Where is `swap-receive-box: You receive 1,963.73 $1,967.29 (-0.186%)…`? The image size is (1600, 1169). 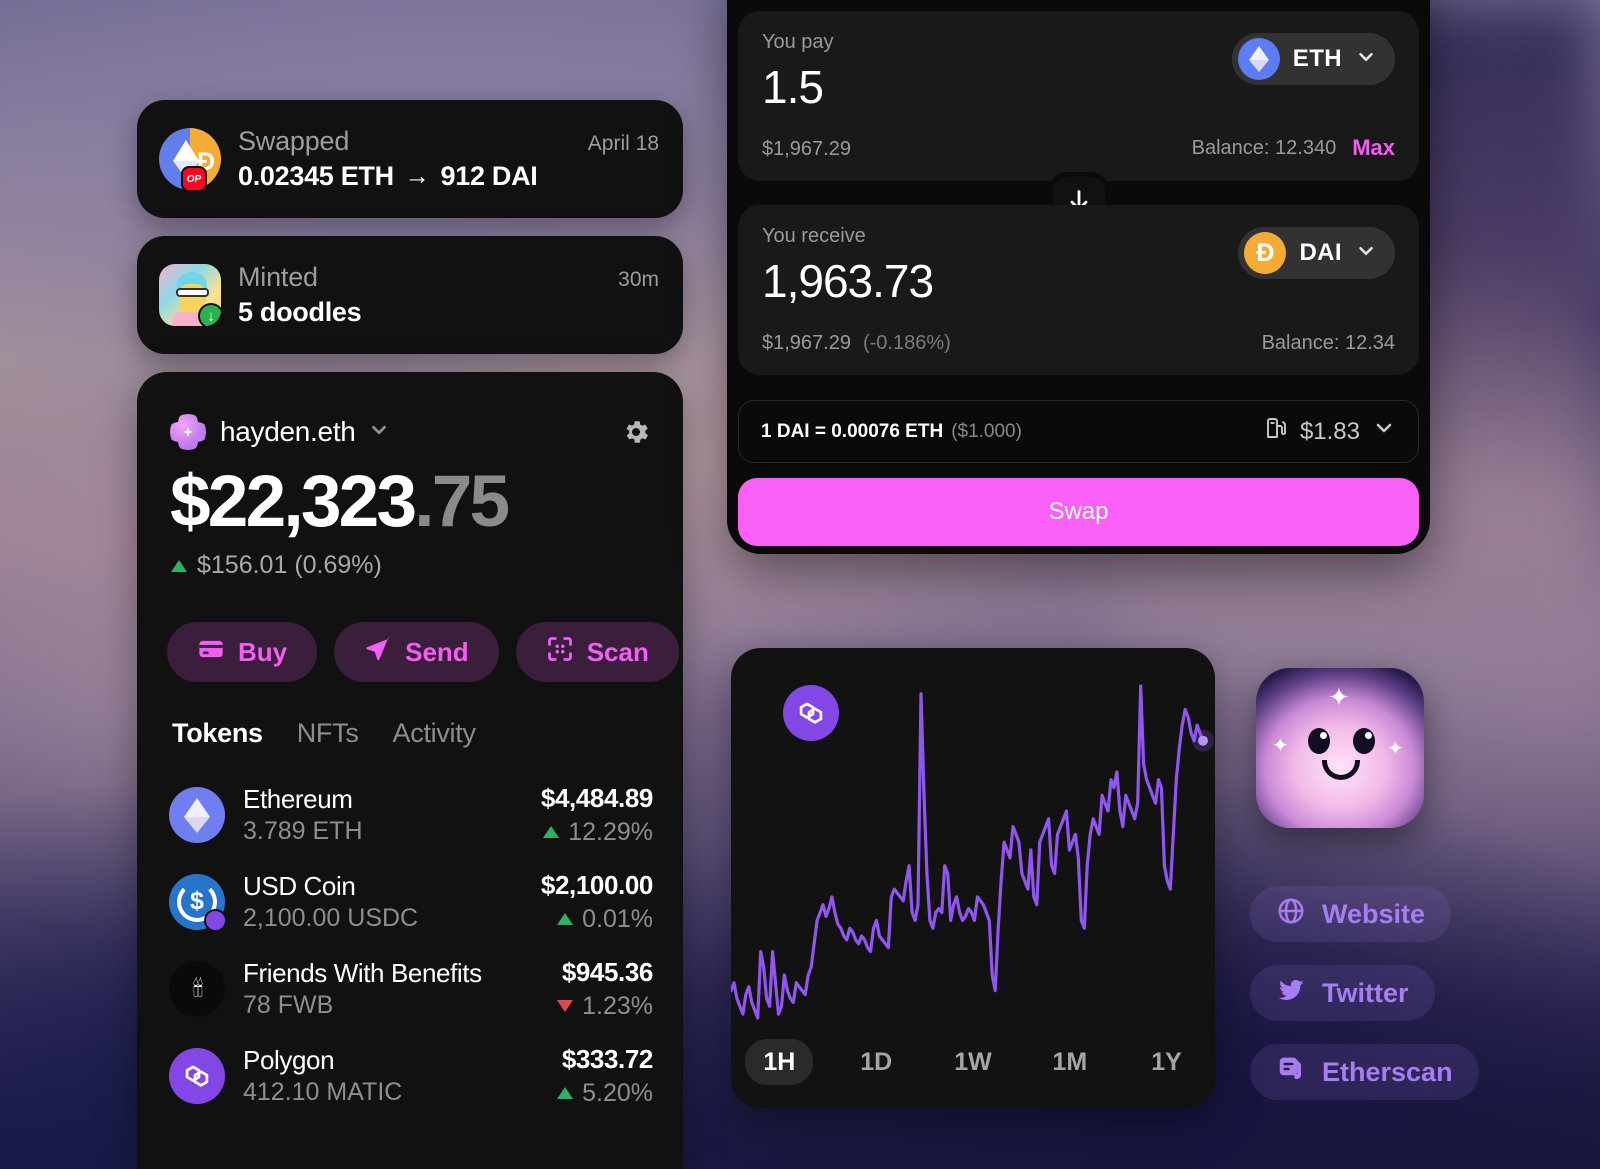
swap-receive-box: You receive 1,963.73 $1,967.29 (-0.186%)… is located at coordinates (1078, 290).